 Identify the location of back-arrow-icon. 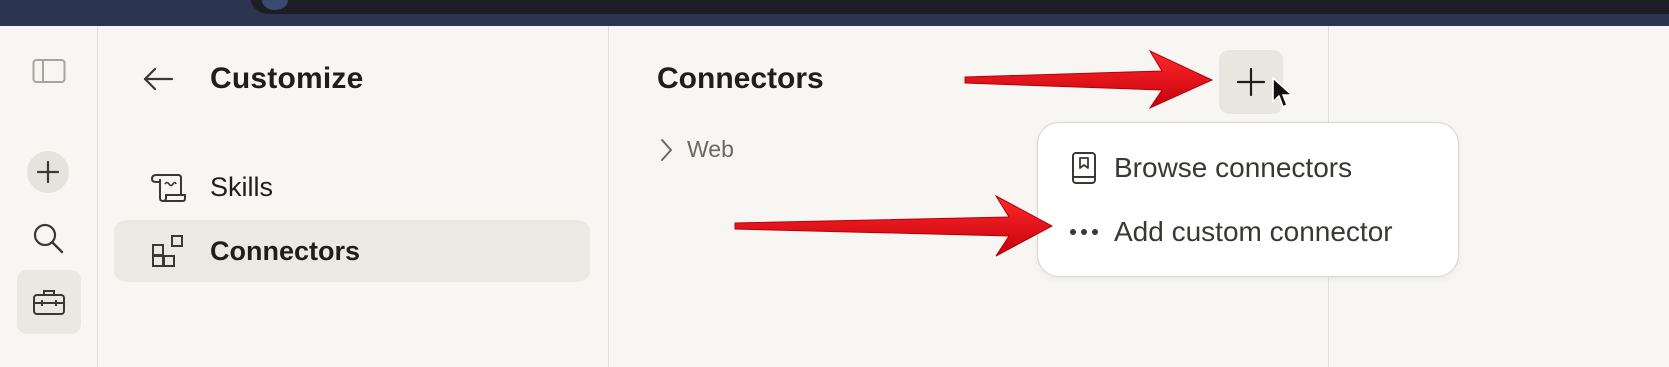
(158, 79).